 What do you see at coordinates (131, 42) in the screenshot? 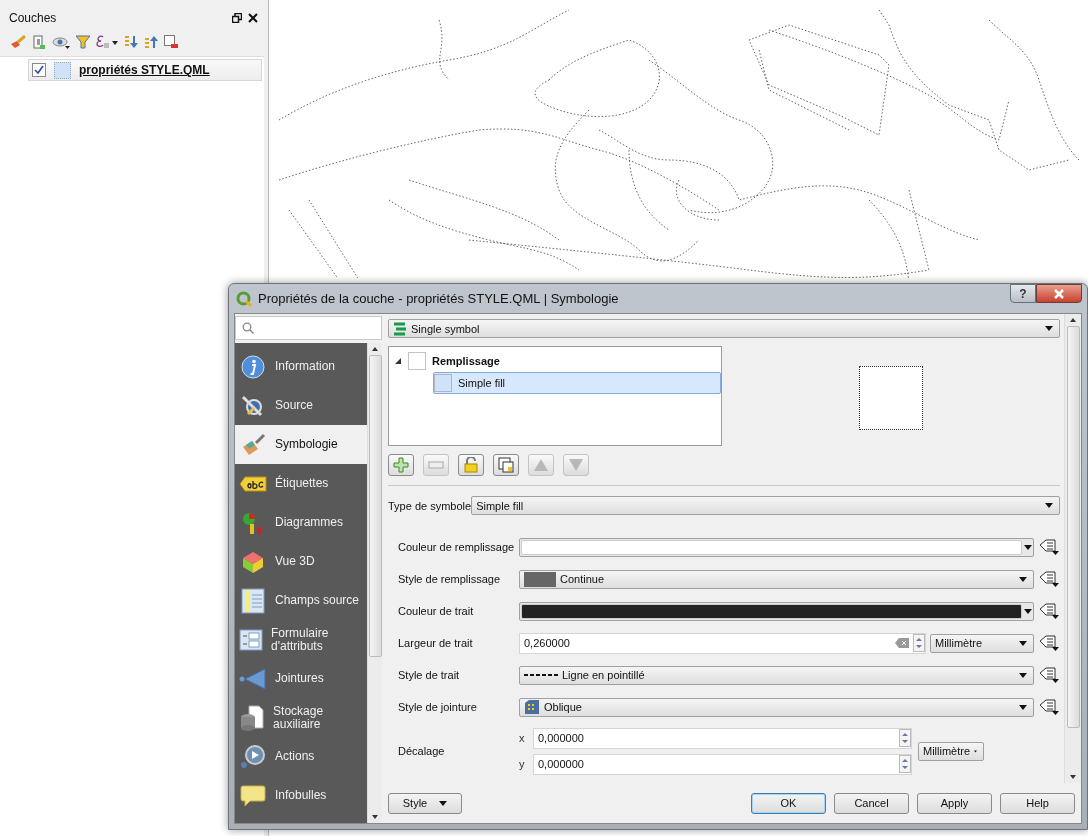
I see `expand-all-icon` at bounding box center [131, 42].